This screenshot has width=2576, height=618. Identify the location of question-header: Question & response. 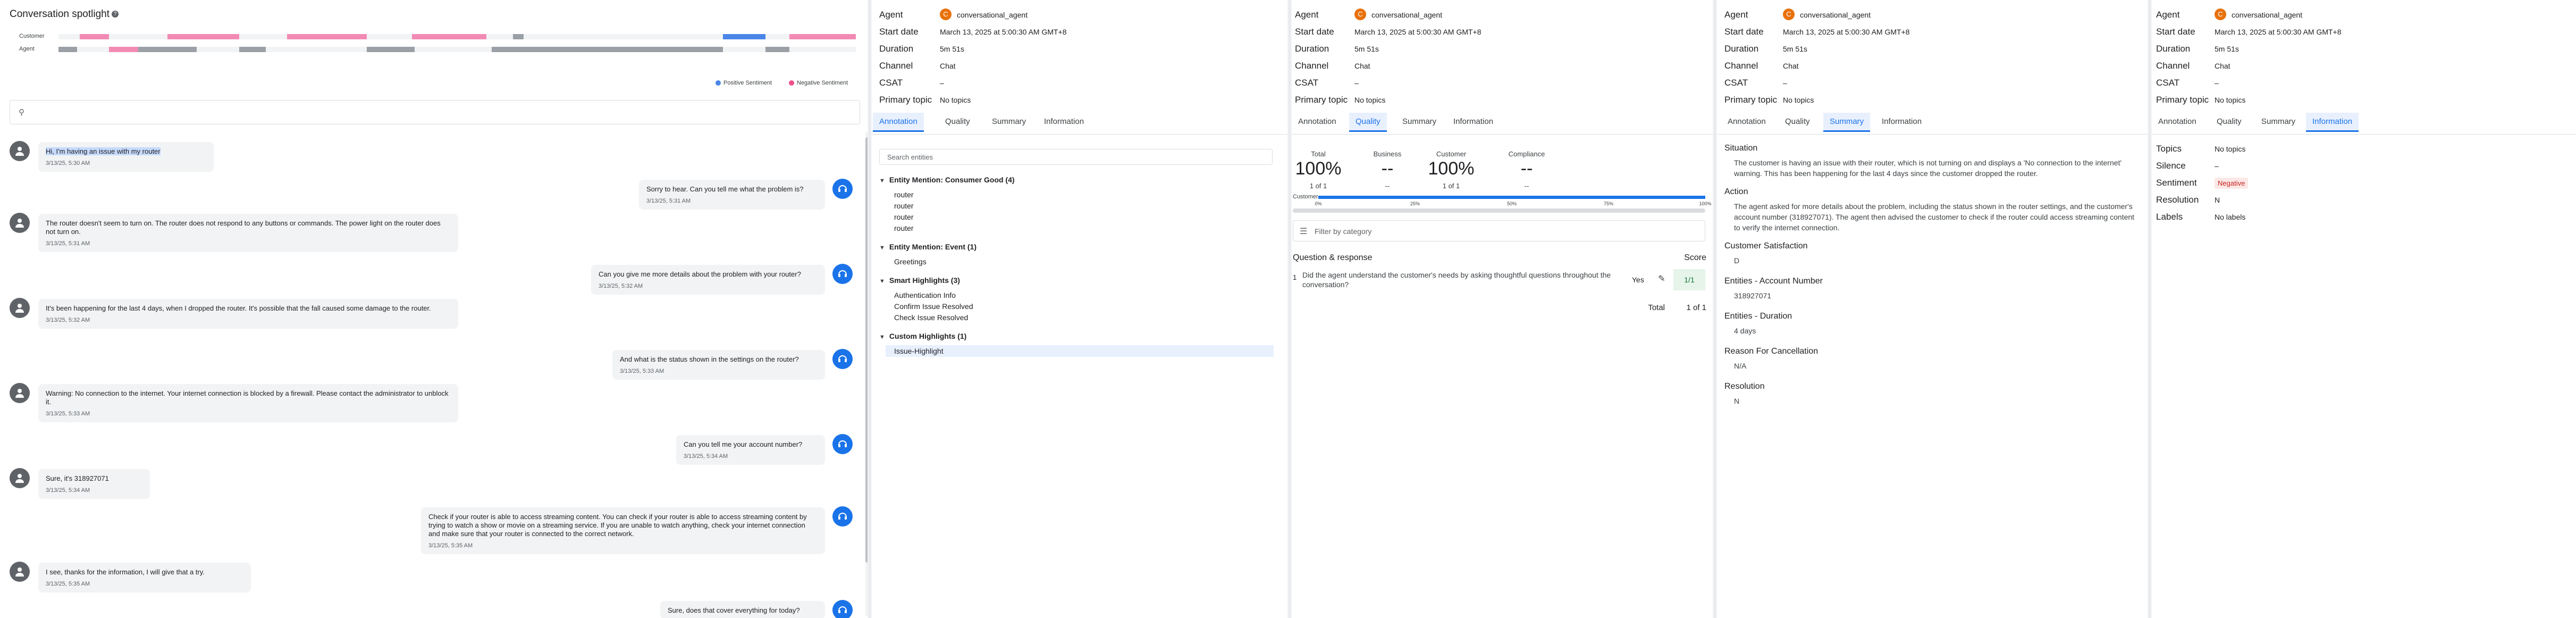
(1333, 257).